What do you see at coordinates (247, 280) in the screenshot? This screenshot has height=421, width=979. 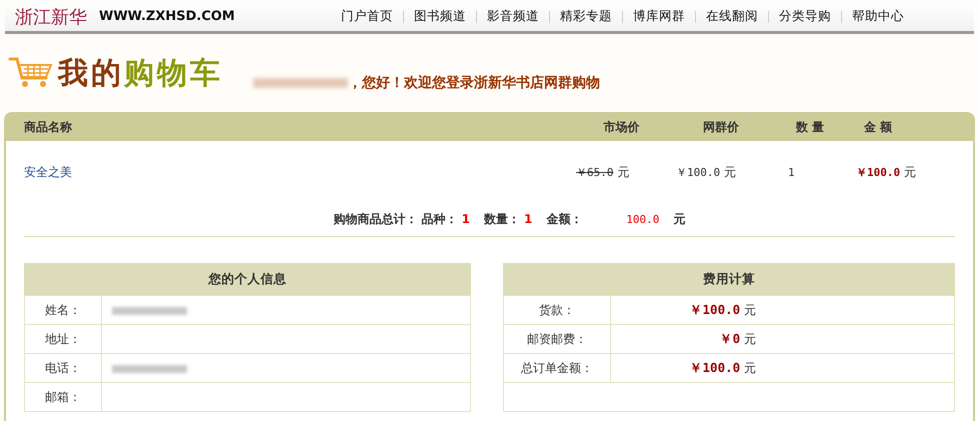 I see `table-title: 您的个人信息` at bounding box center [247, 280].